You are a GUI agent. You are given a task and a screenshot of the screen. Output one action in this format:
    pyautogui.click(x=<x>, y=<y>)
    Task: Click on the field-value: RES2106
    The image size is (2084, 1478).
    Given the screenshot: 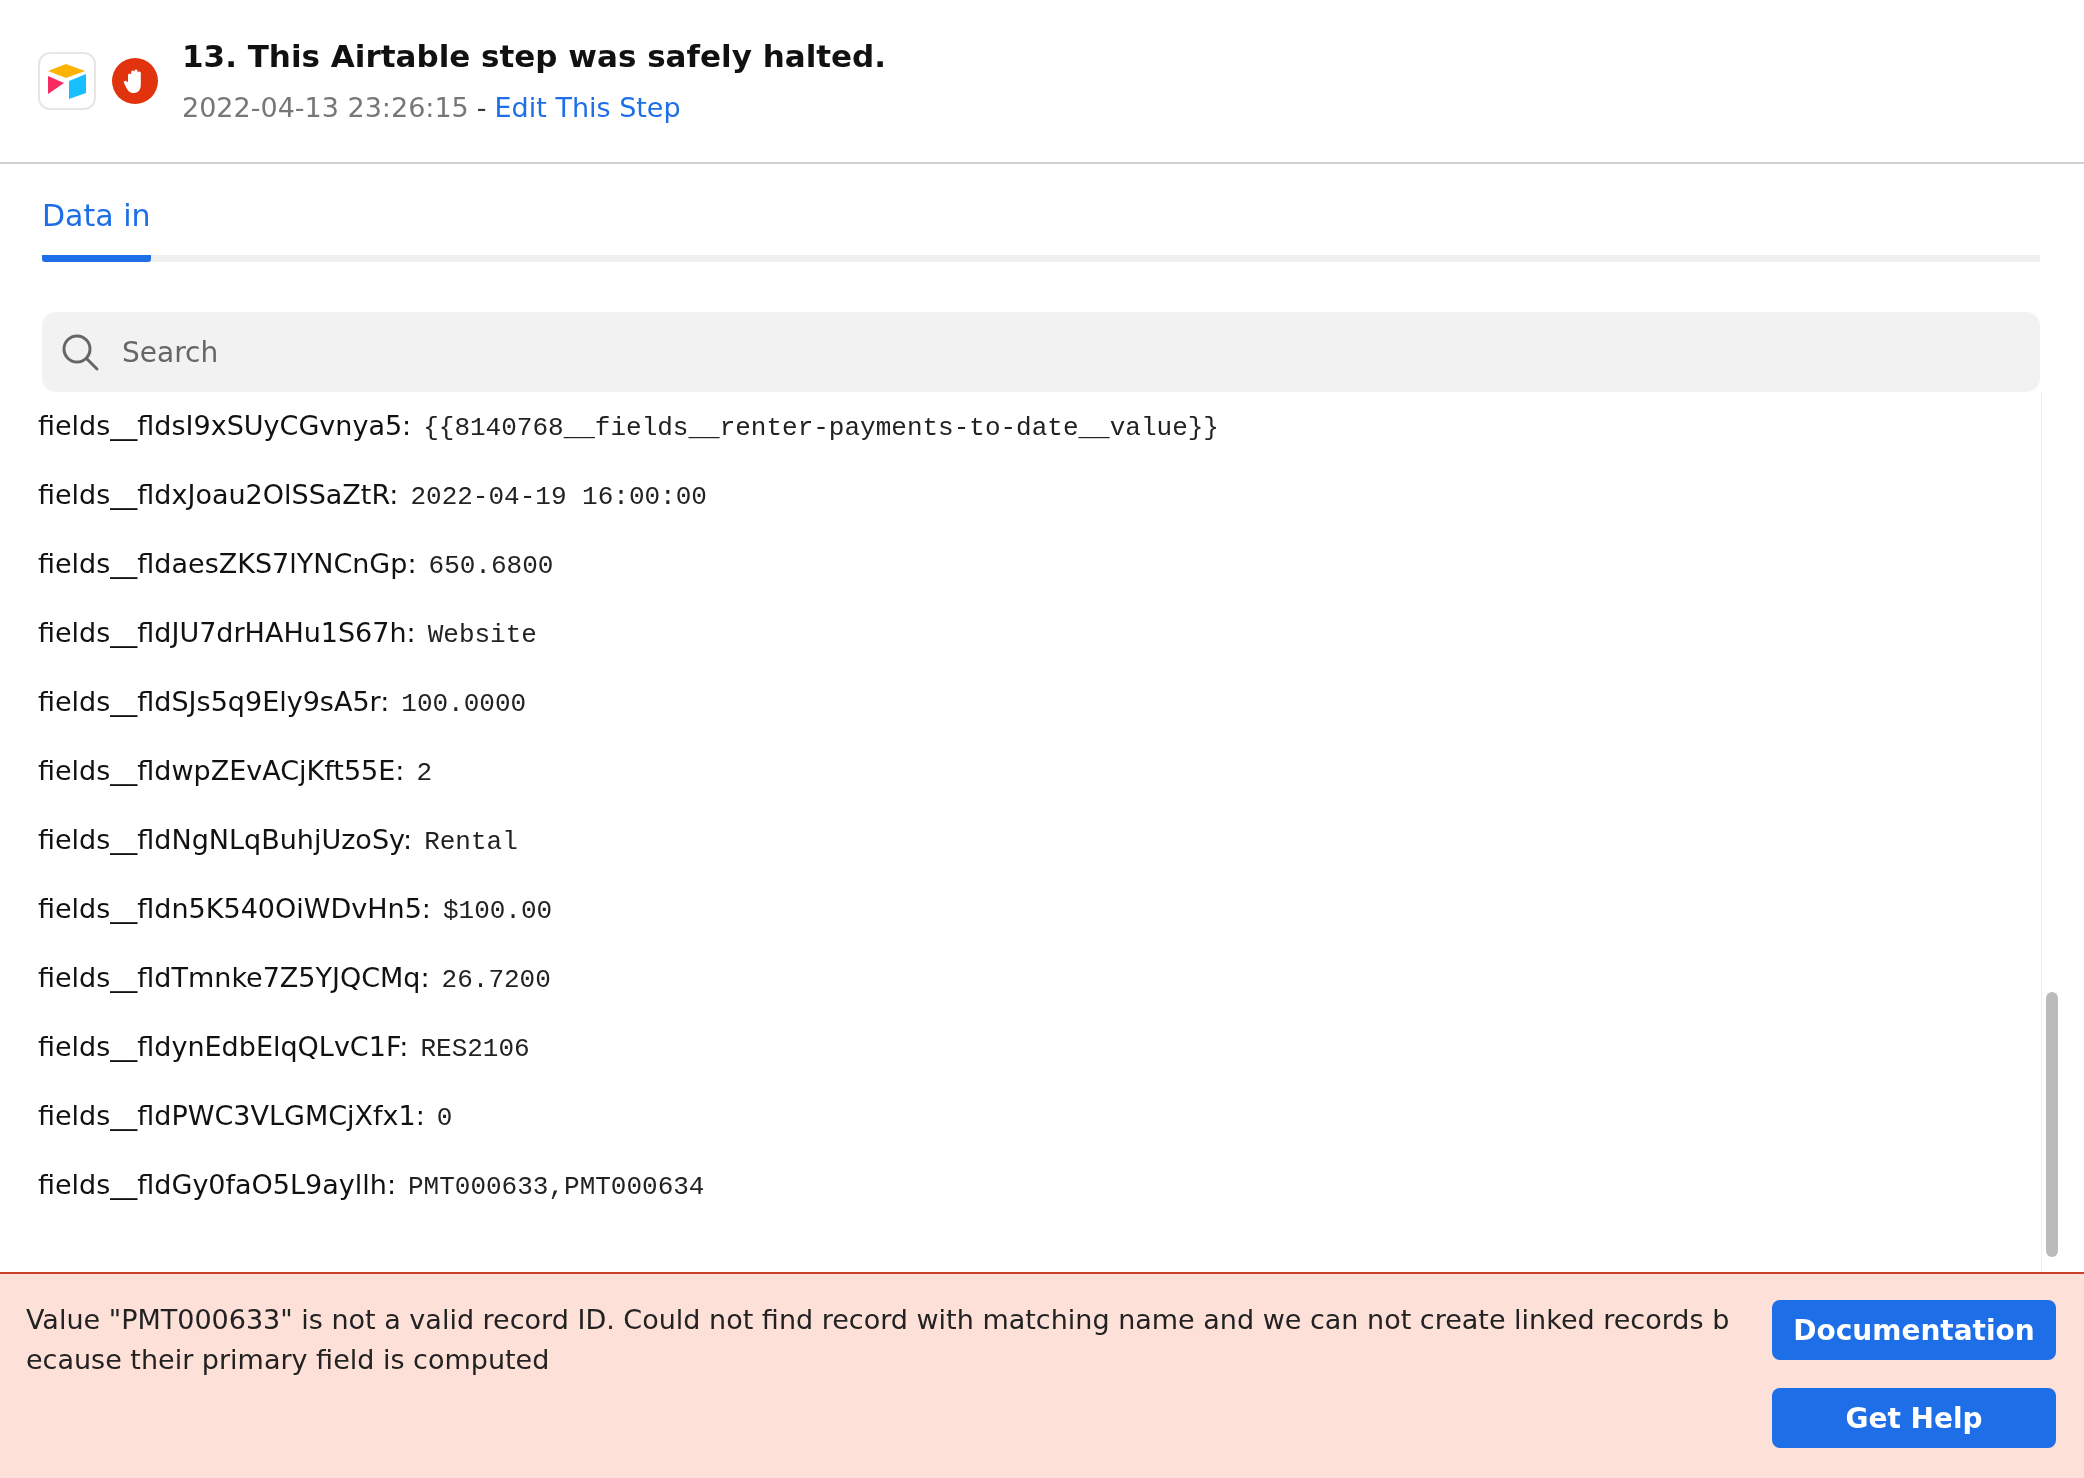 What is the action you would take?
    pyautogui.click(x=475, y=1049)
    